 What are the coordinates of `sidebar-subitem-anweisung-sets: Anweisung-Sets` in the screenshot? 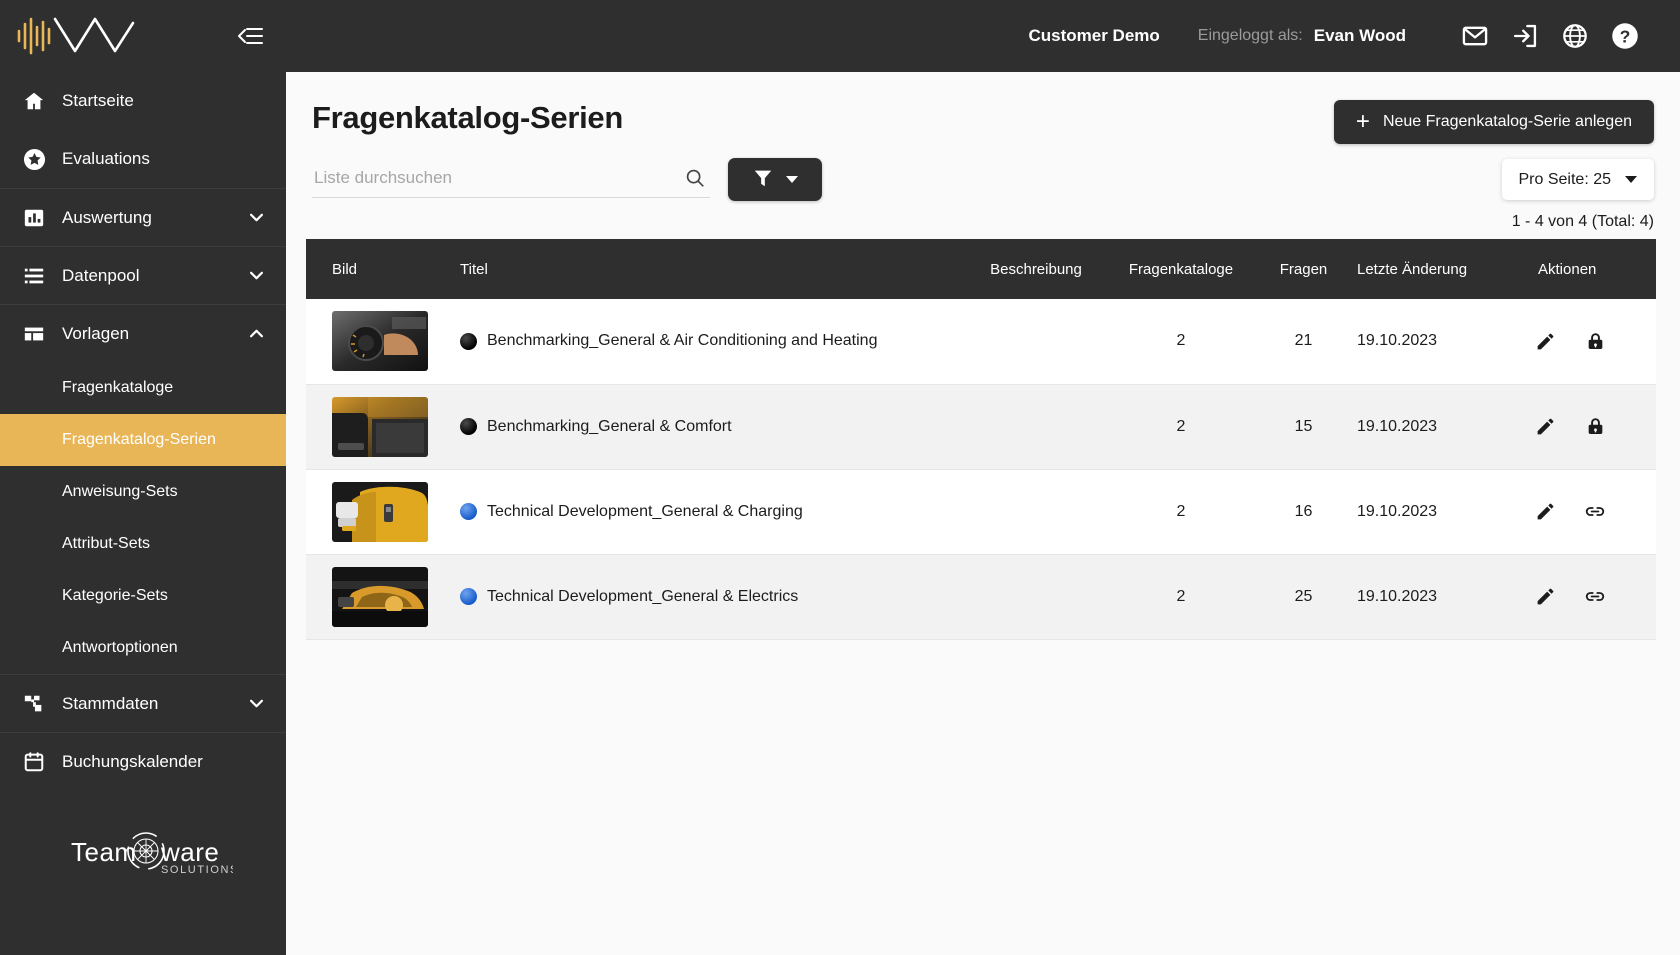 It's located at (143, 492).